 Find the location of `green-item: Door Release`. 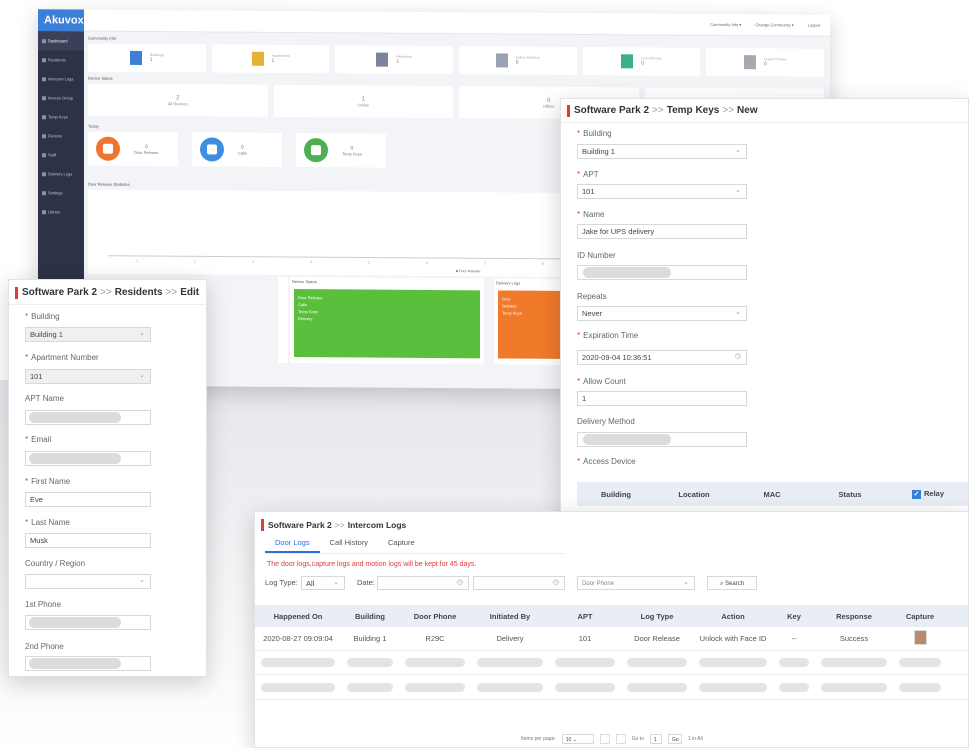

green-item: Door Release is located at coordinates (310, 298).